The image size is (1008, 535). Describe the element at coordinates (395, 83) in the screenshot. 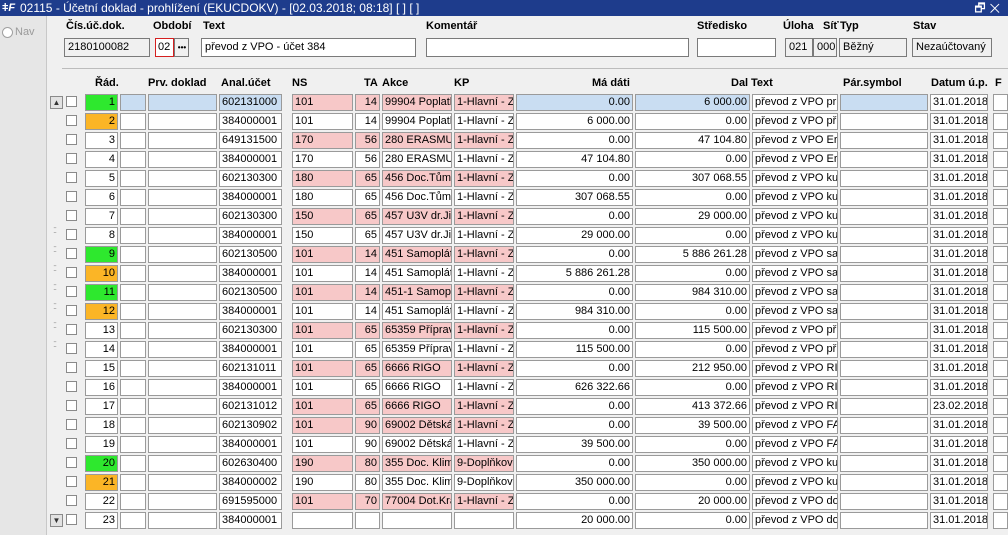

I see `col-action: Akce` at that location.